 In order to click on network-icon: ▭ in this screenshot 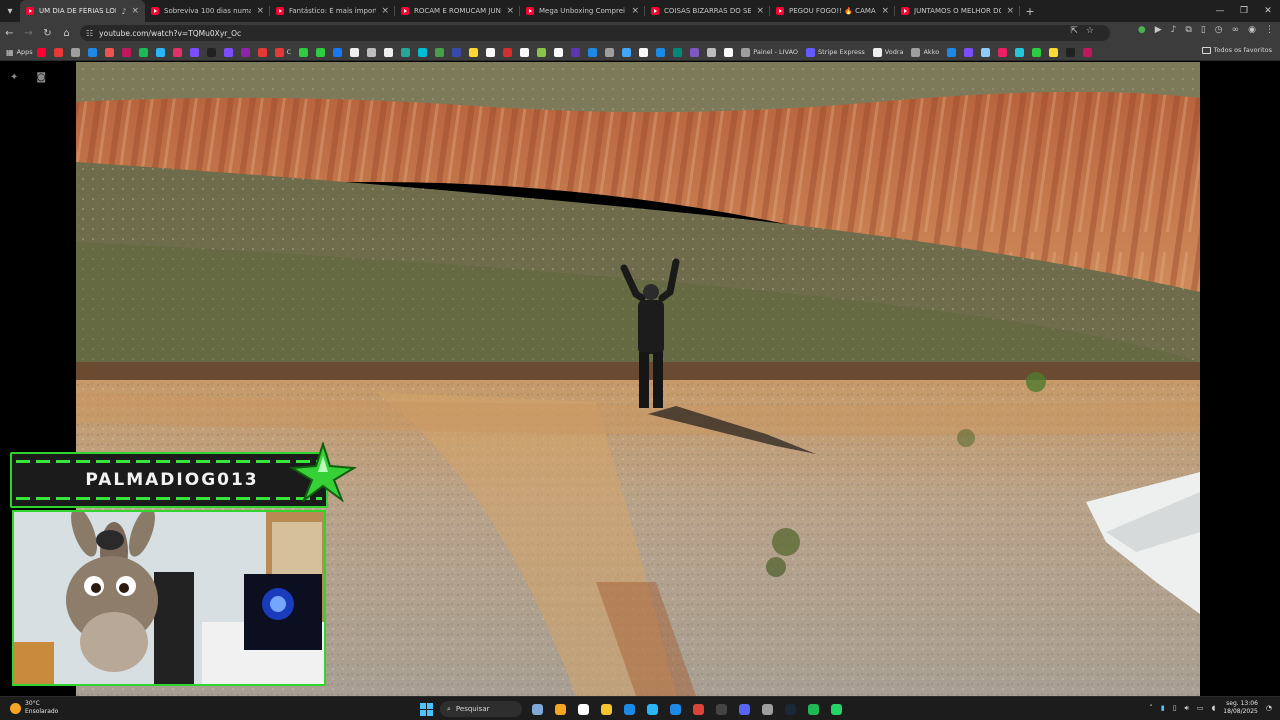, I will do `click(1200, 708)`.